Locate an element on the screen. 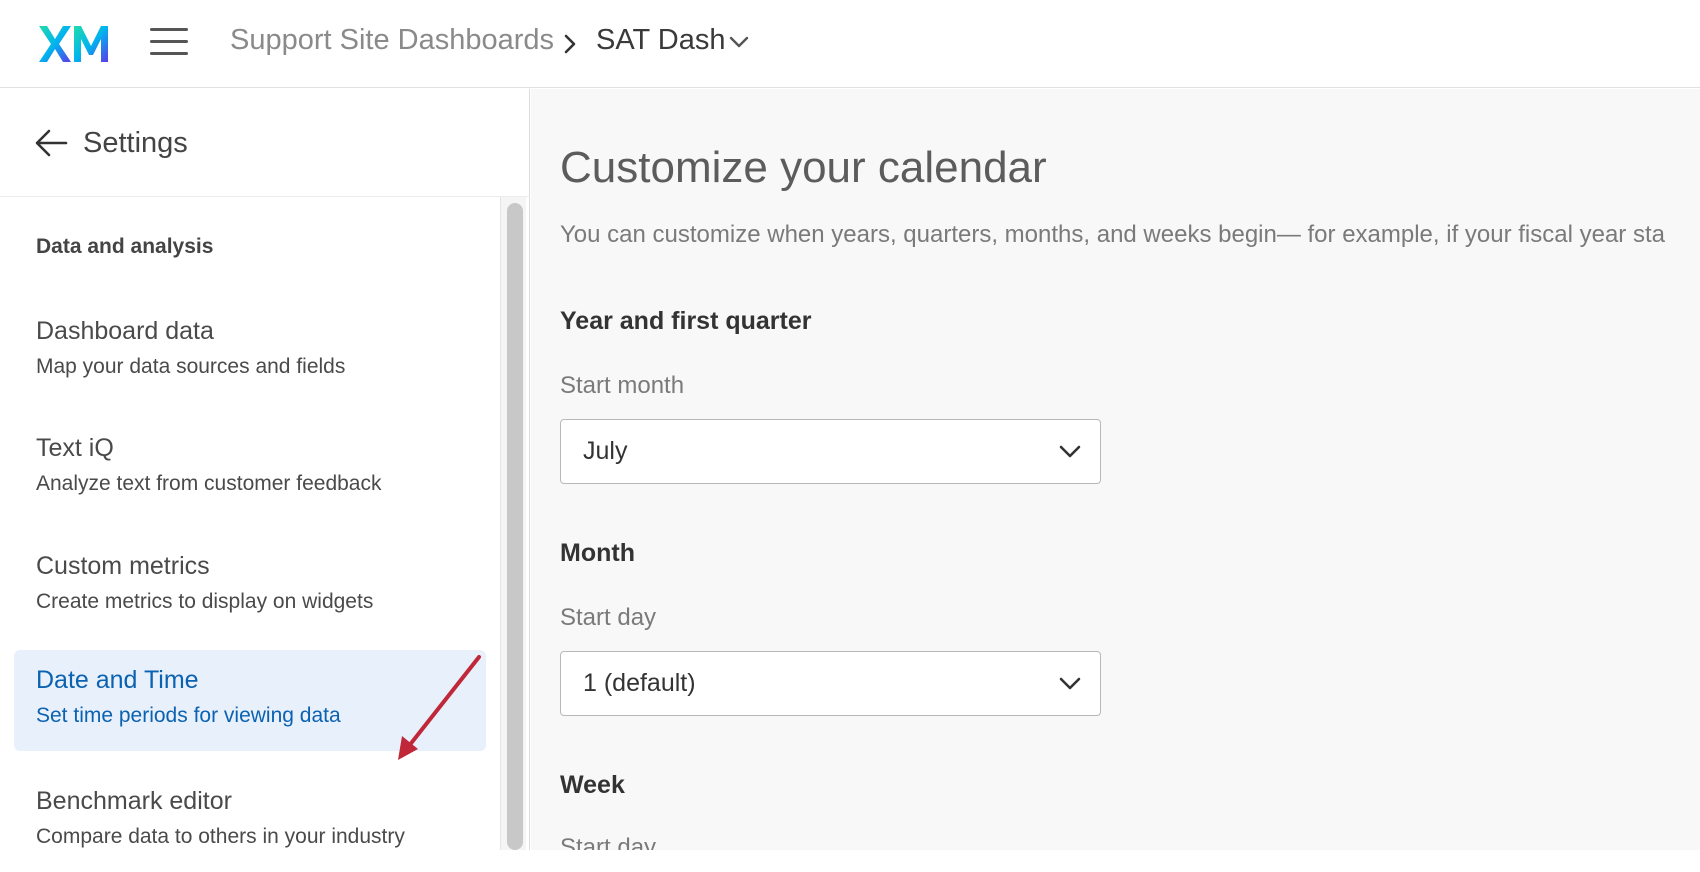 The width and height of the screenshot is (1700, 872). year-section-title: Year and first quarter is located at coordinates (686, 321).